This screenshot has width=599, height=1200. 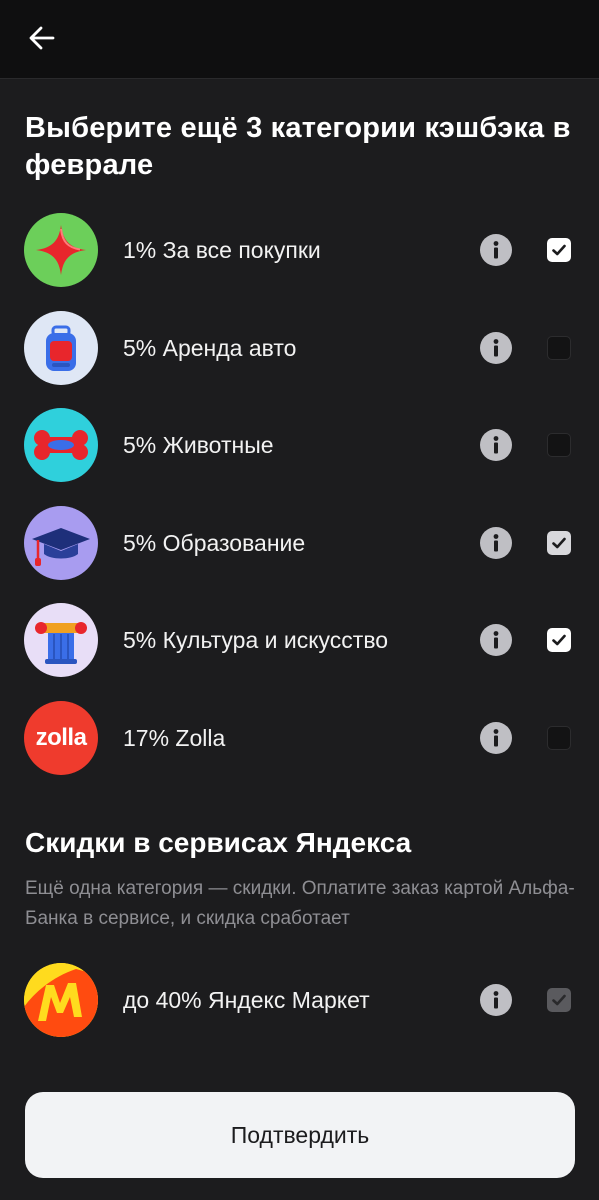 What do you see at coordinates (246, 1000) in the screenshot?
I see `service-label: до 40% Яндекс Маркет` at bounding box center [246, 1000].